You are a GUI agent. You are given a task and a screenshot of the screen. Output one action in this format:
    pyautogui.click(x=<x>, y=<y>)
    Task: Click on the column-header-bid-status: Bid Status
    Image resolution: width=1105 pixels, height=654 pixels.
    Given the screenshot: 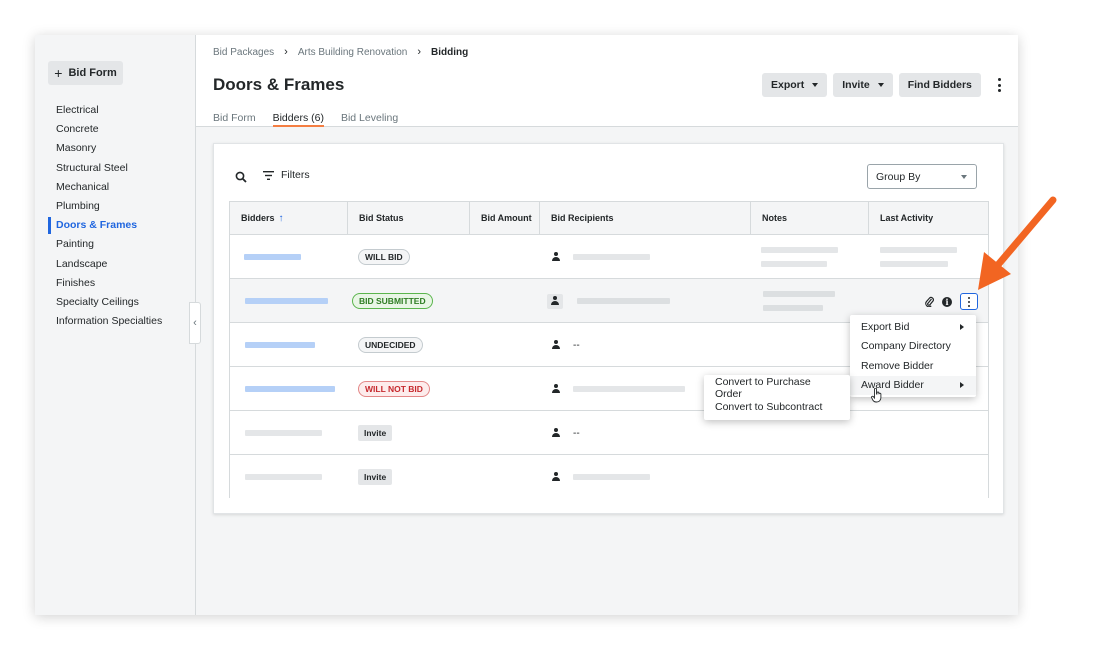 What is the action you would take?
    pyautogui.click(x=409, y=218)
    